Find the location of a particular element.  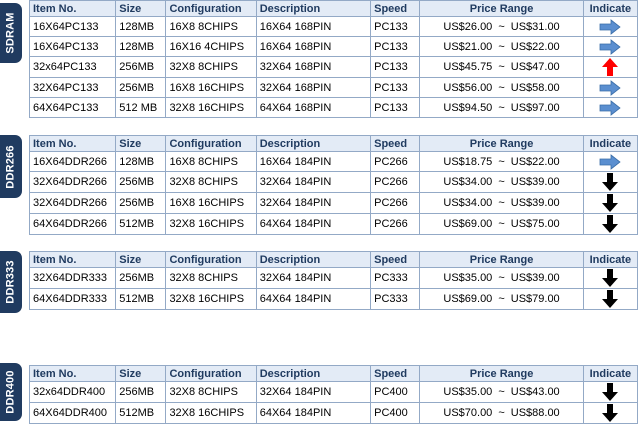

price-high: US$43.00 is located at coordinates (535, 392).